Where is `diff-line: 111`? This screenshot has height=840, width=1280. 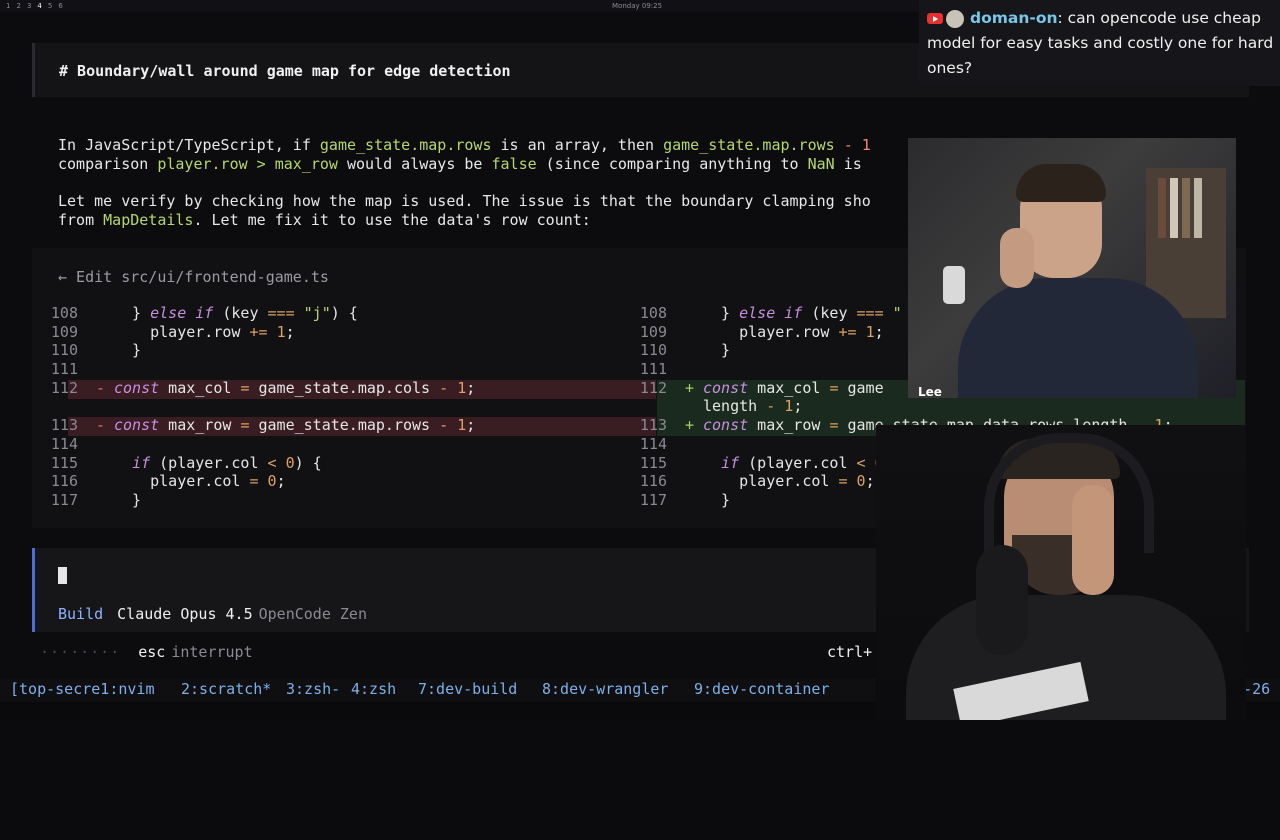
diff-line: 111 is located at coordinates (345, 369).